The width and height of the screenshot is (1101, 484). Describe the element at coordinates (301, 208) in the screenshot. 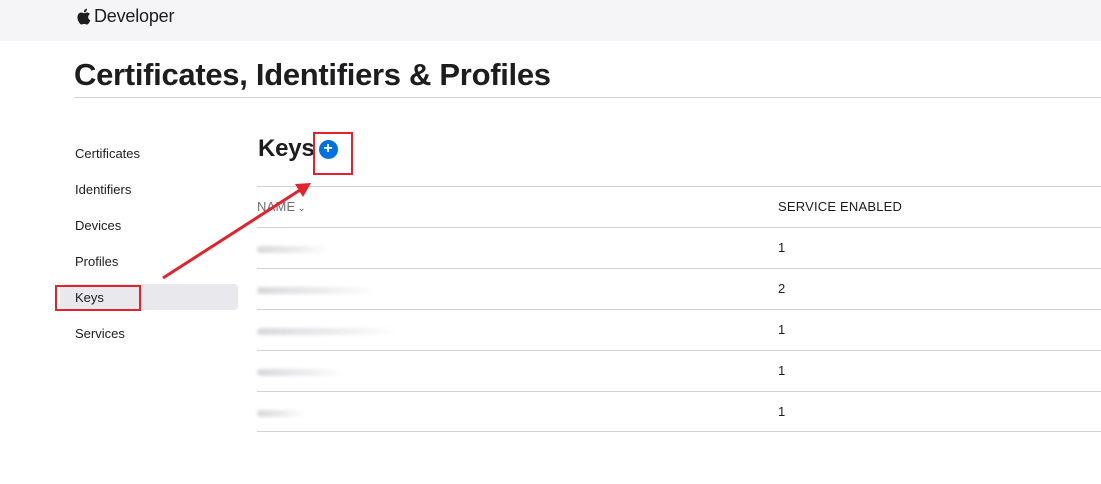

I see `sort-chevron-icon: ⌄` at that location.